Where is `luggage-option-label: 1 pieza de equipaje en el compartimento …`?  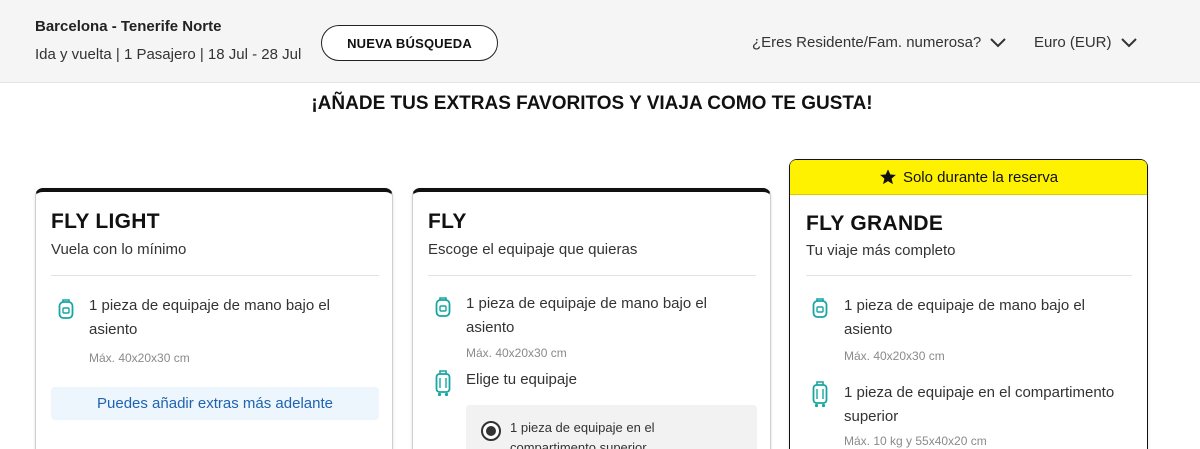
luggage-option-label: 1 pieza de equipaje en el compartimento … is located at coordinates (620, 433).